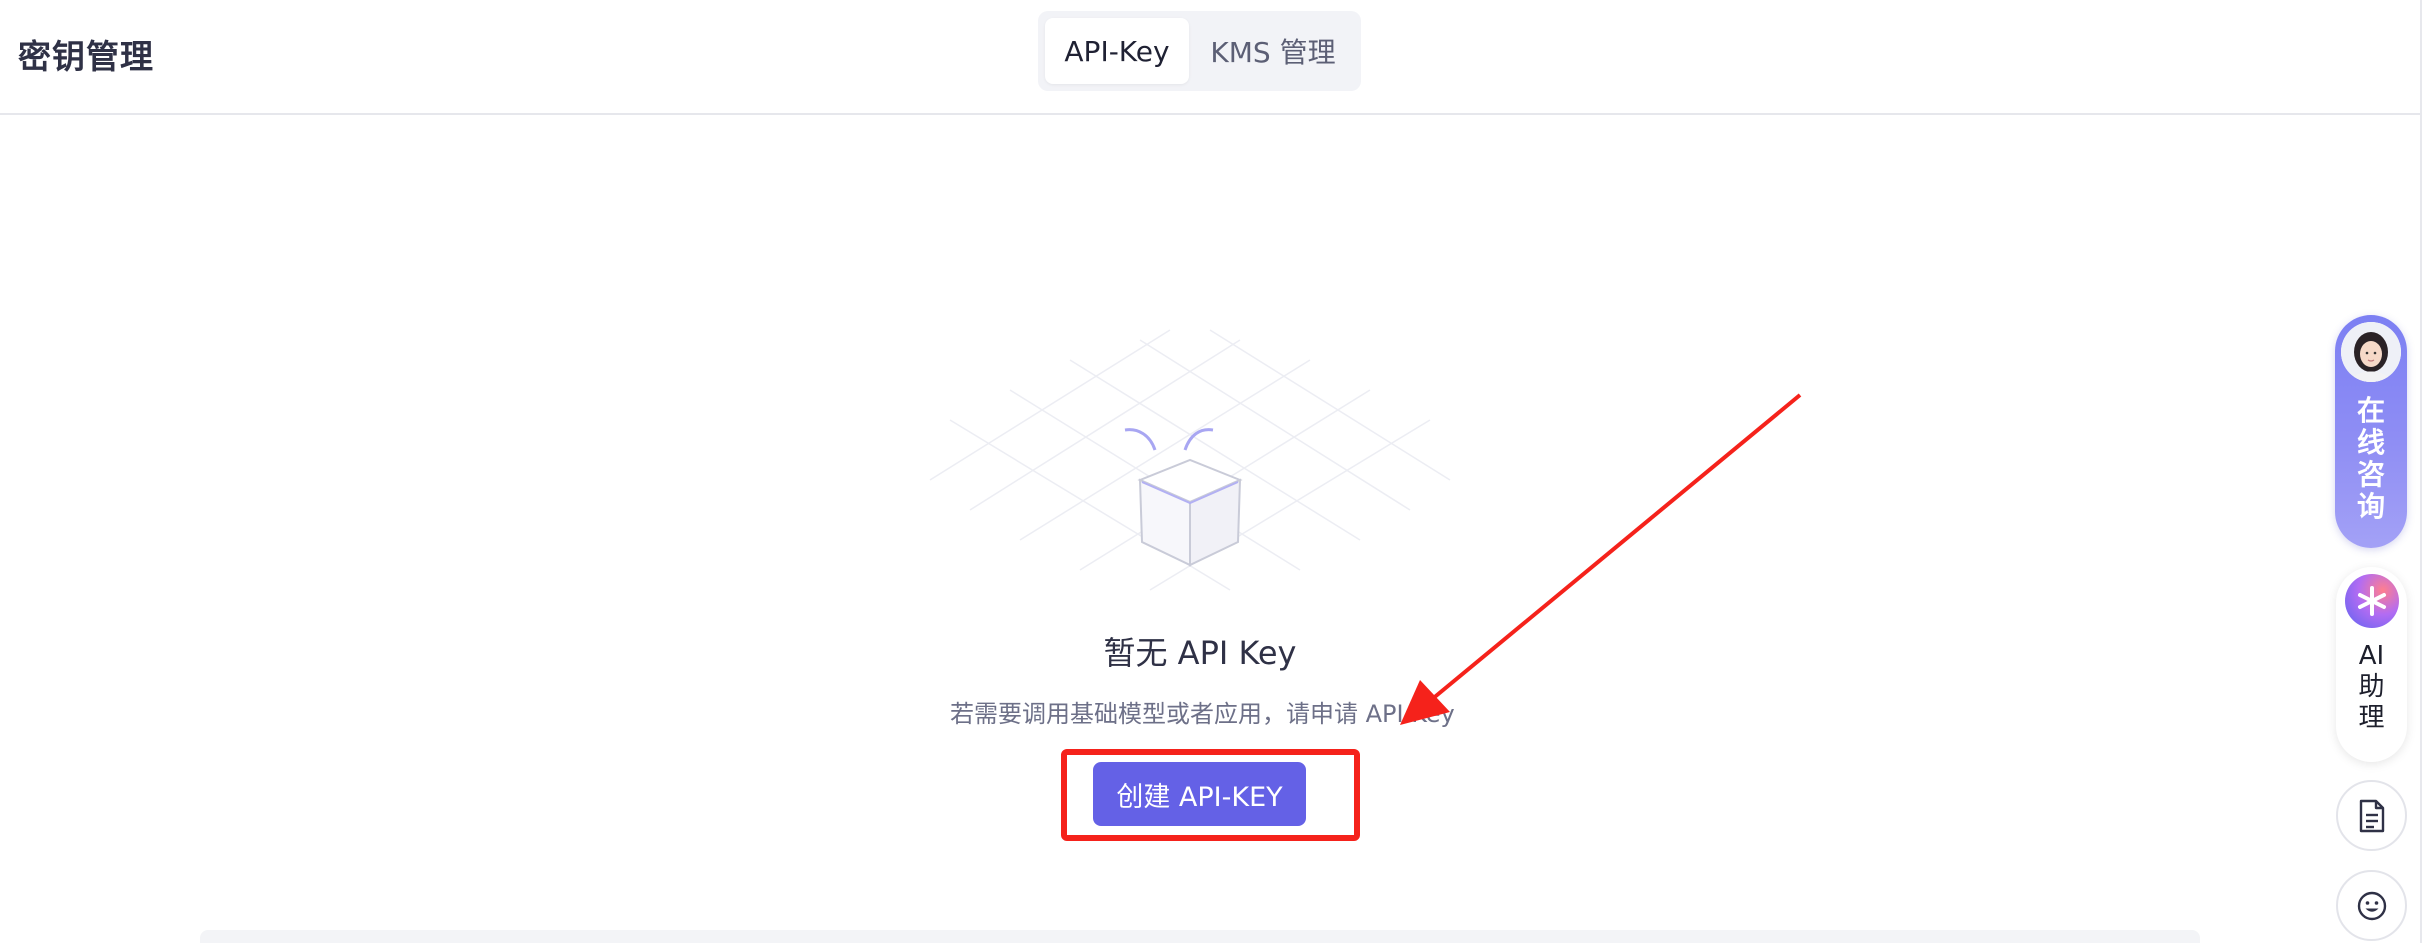  I want to click on empty-title: 暂无 API Key, so click(1200, 651).